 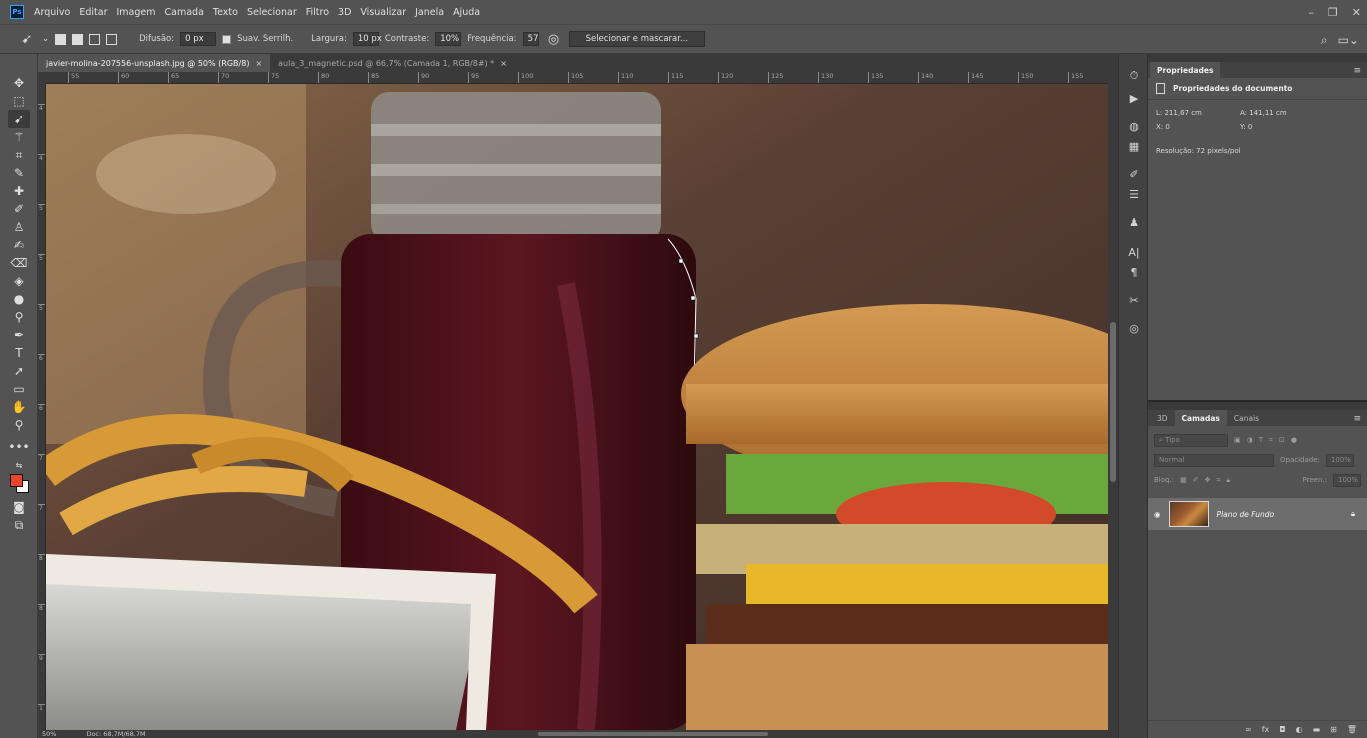 I want to click on foreground-color-swatch, so click(x=16, y=480).